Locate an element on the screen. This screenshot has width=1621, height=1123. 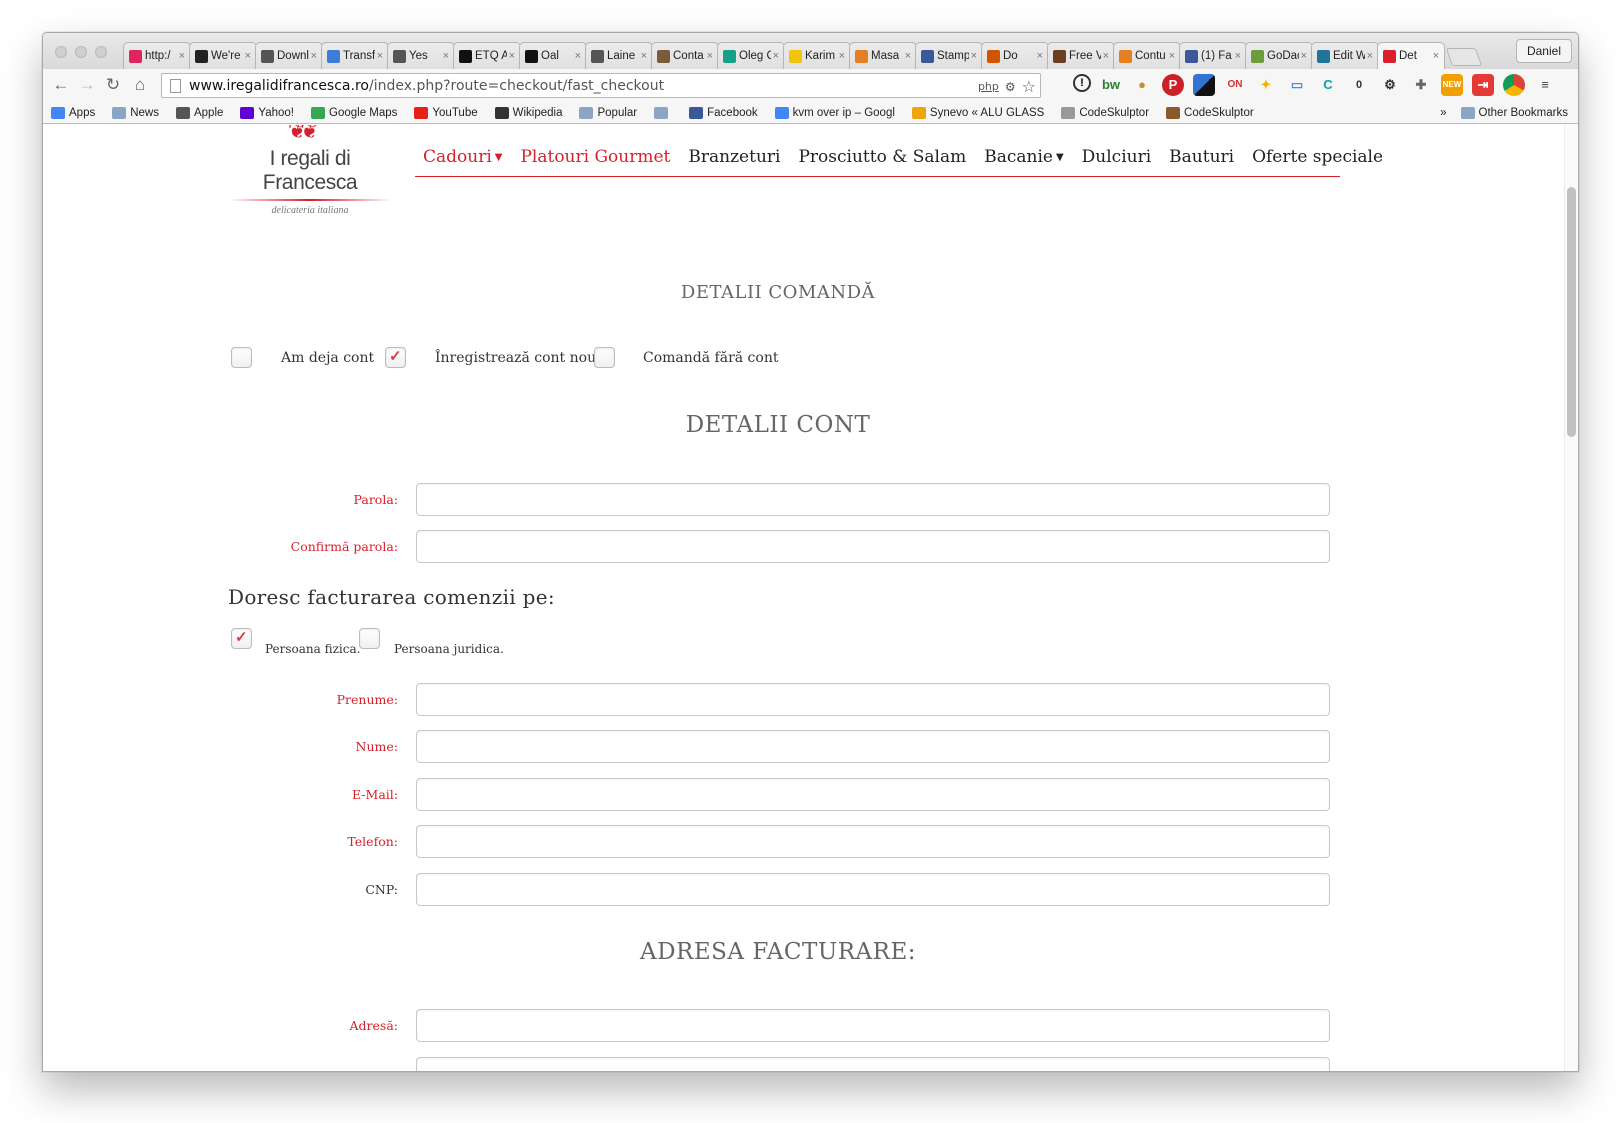
minimize-window-button is located at coordinates (81, 52).